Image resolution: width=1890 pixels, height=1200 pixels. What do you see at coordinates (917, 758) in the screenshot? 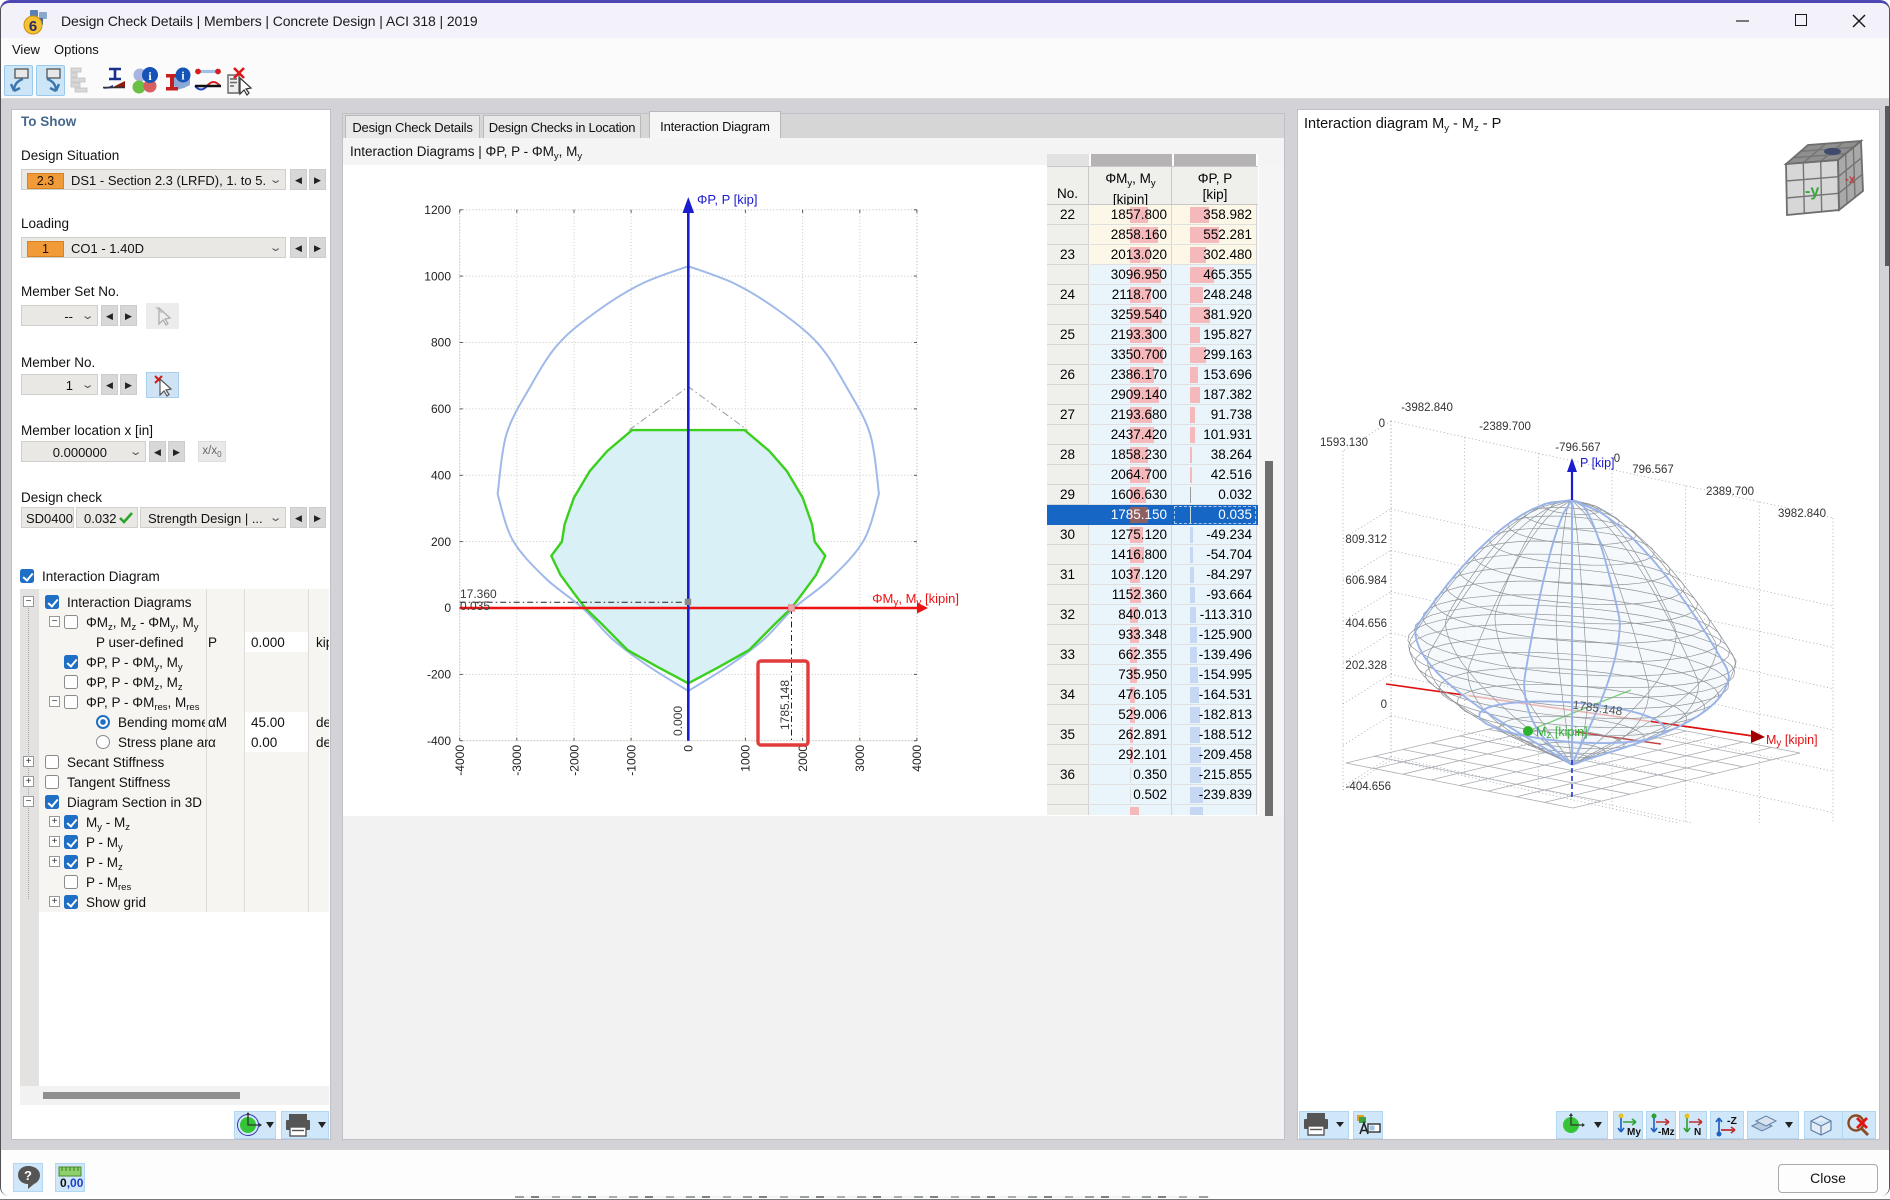
I see `svg-text: 4000` at bounding box center [917, 758].